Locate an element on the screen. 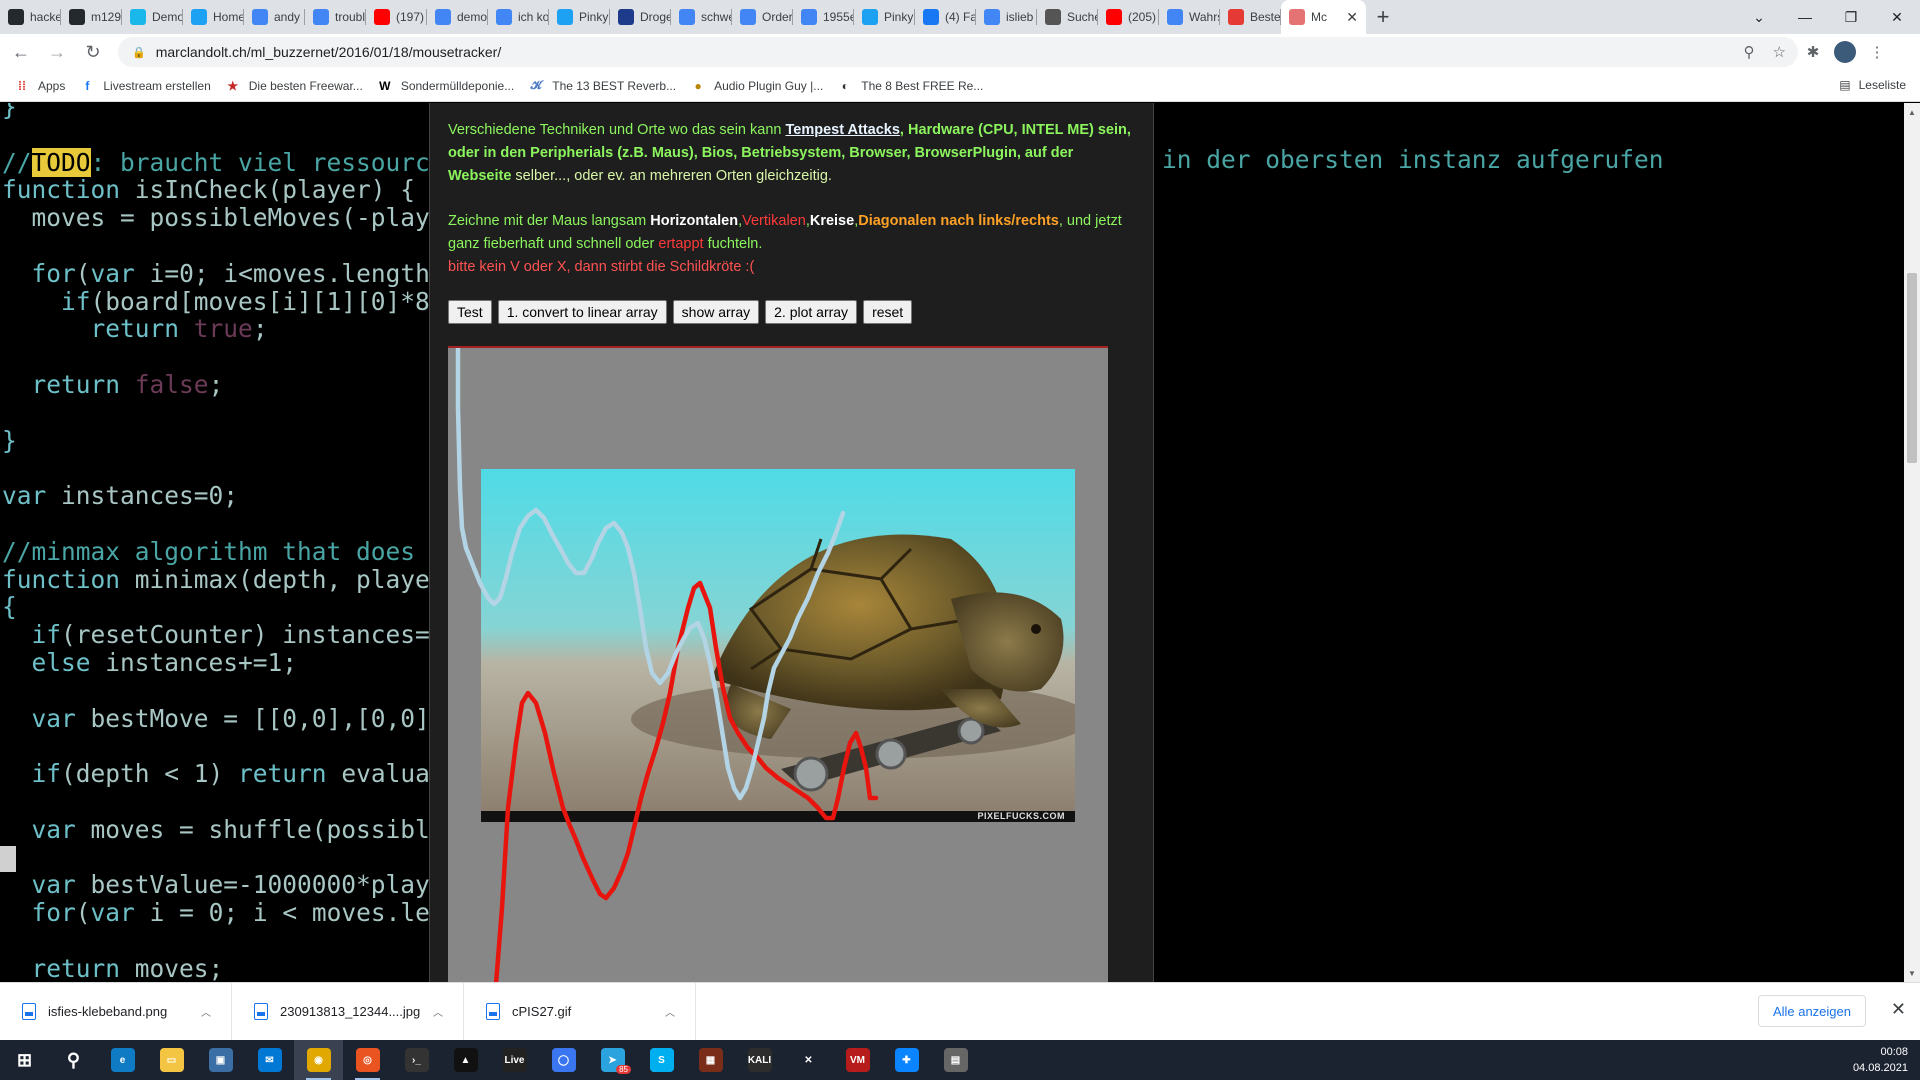  download-item: 230913813_12344....jpg ︿ is located at coordinates (348, 1011).